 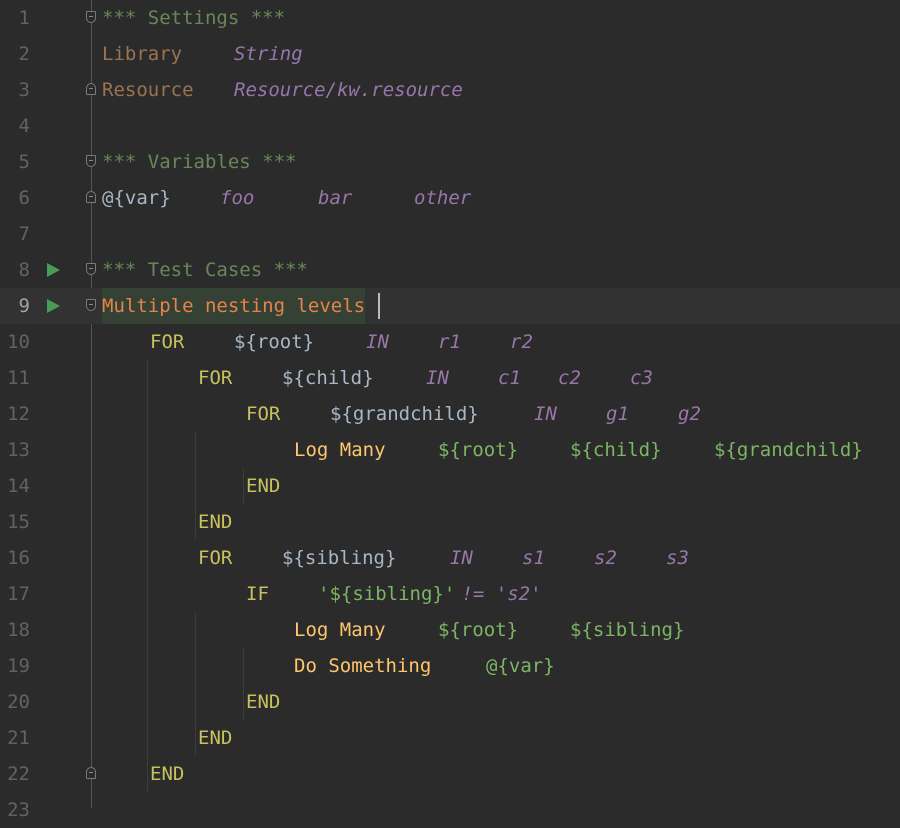 What do you see at coordinates (569, 378) in the screenshot?
I see `code-token: c2` at bounding box center [569, 378].